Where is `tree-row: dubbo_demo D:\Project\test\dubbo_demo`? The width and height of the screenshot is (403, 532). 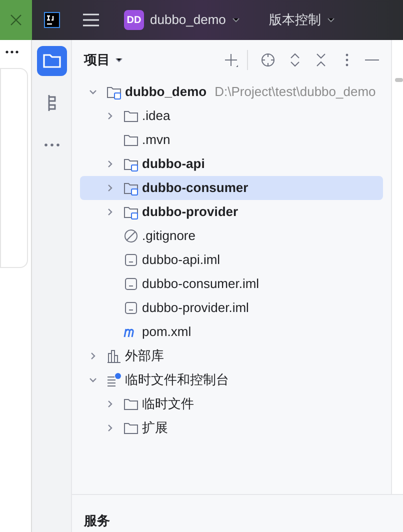 tree-row: dubbo_demo D:\Project\test\dubbo_demo is located at coordinates (231, 92).